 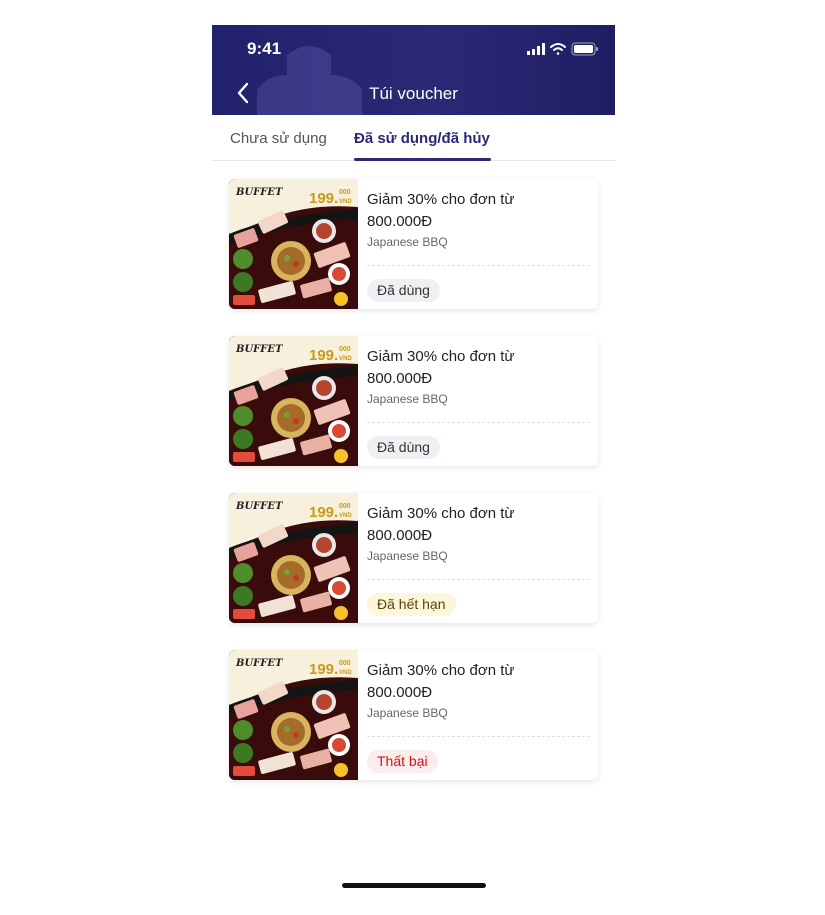 I want to click on tab-unused: Chưa sử dụng, so click(x=278, y=138).